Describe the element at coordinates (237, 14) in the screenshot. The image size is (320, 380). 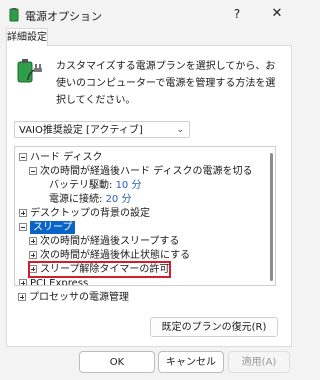
I see `help-button: ?` at that location.